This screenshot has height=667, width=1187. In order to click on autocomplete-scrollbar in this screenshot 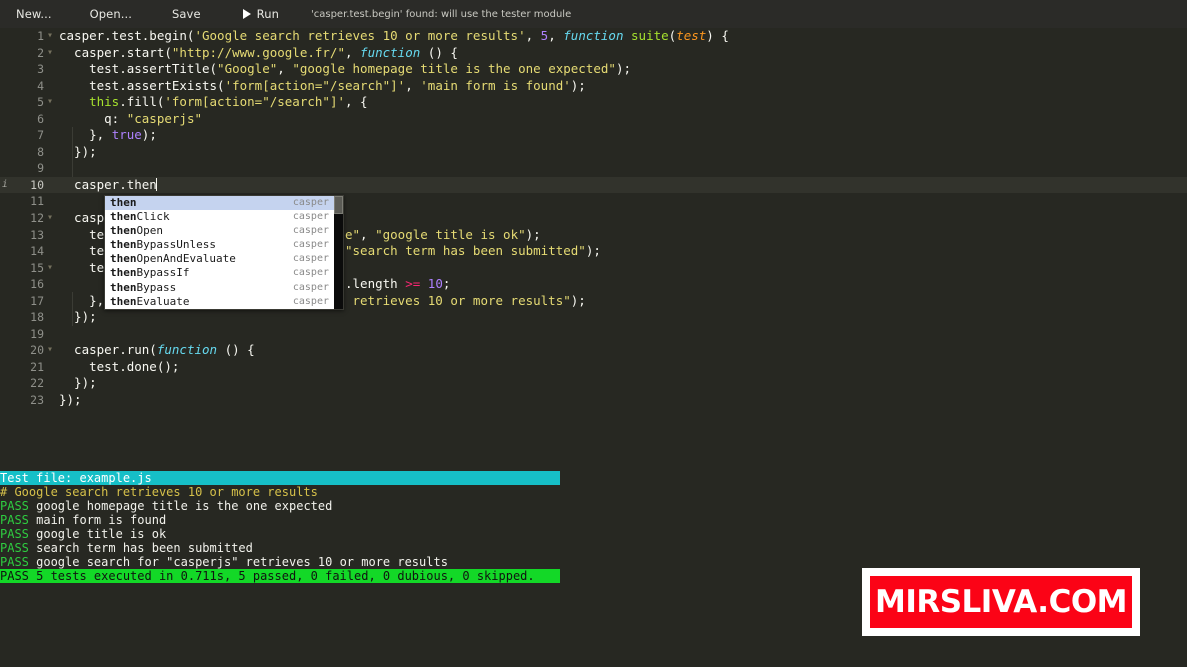, I will do `click(338, 252)`.